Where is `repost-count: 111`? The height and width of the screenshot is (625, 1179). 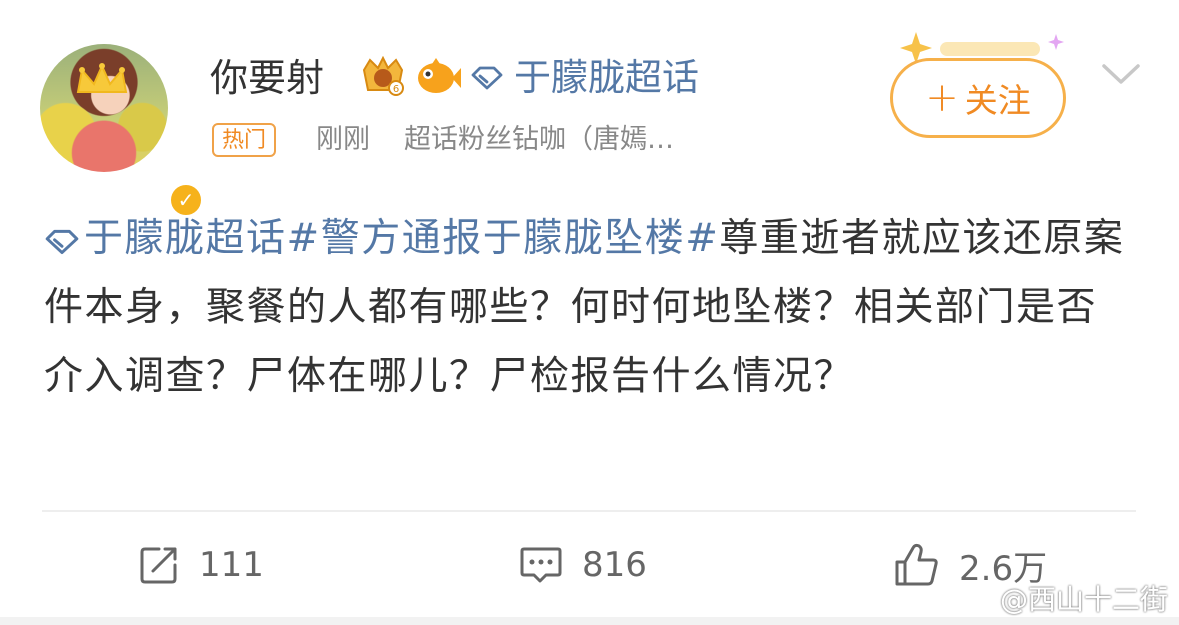
repost-count: 111 is located at coordinates (231, 565).